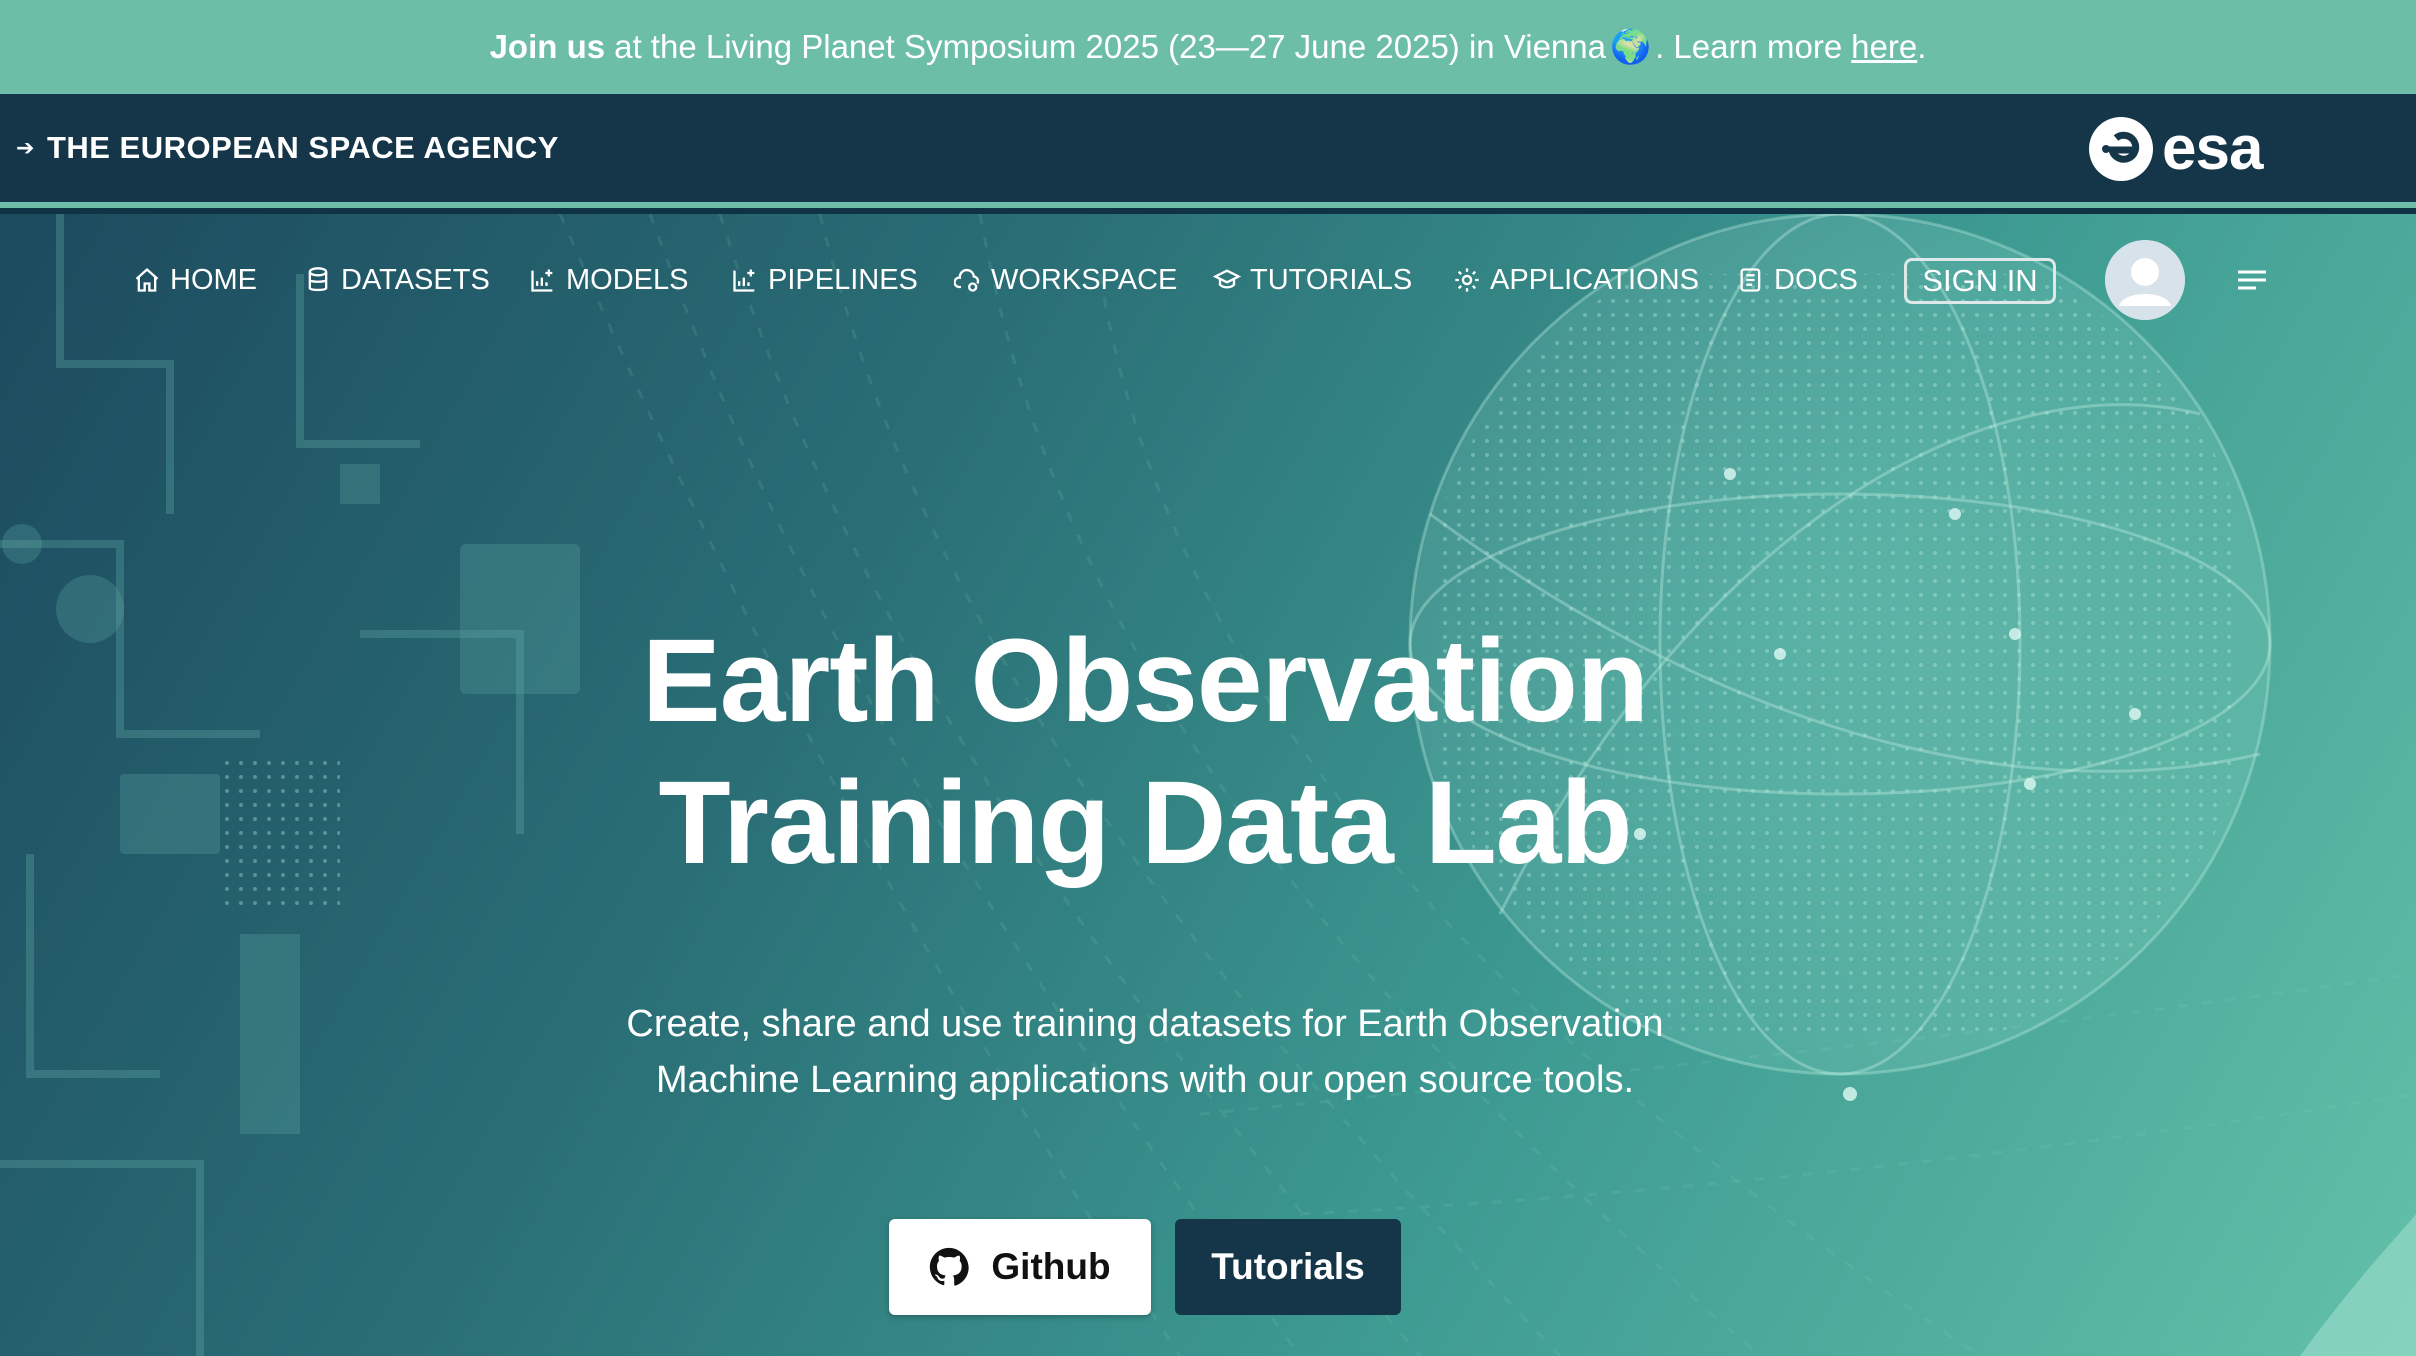  I want to click on nav-docs: DOCS, so click(1797, 280).